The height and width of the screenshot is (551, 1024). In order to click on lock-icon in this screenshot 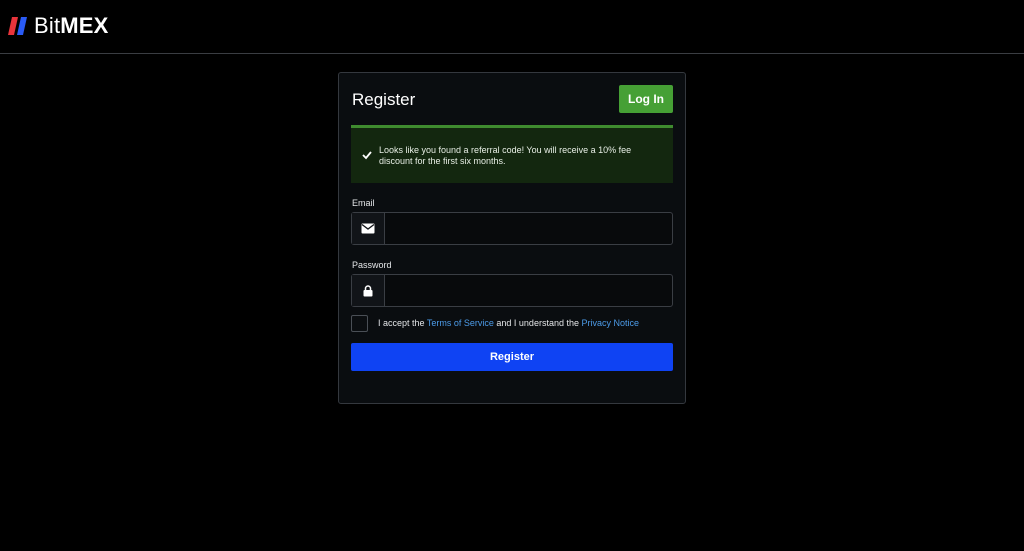, I will do `click(368, 290)`.